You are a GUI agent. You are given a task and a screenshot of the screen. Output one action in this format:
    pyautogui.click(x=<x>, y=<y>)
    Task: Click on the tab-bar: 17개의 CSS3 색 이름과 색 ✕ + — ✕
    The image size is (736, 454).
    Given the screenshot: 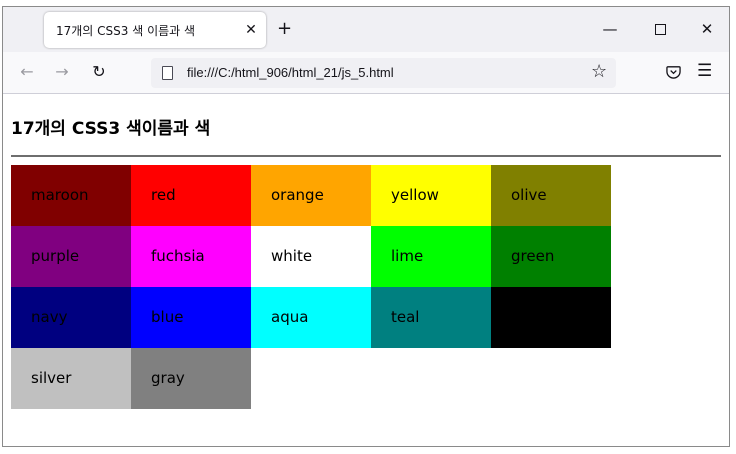 What is the action you would take?
    pyautogui.click(x=366, y=29)
    